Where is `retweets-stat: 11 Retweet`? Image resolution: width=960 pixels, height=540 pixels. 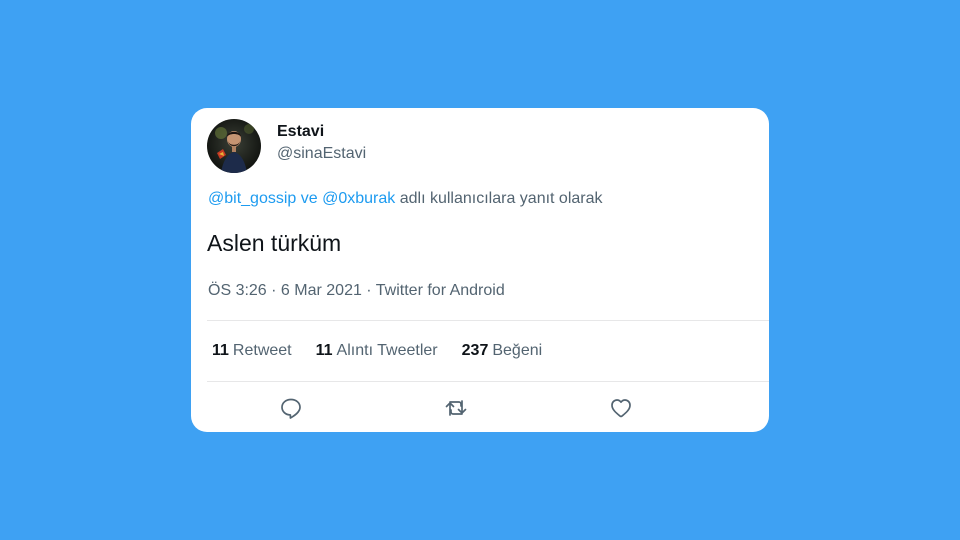 retweets-stat: 11 Retweet is located at coordinates (252, 351).